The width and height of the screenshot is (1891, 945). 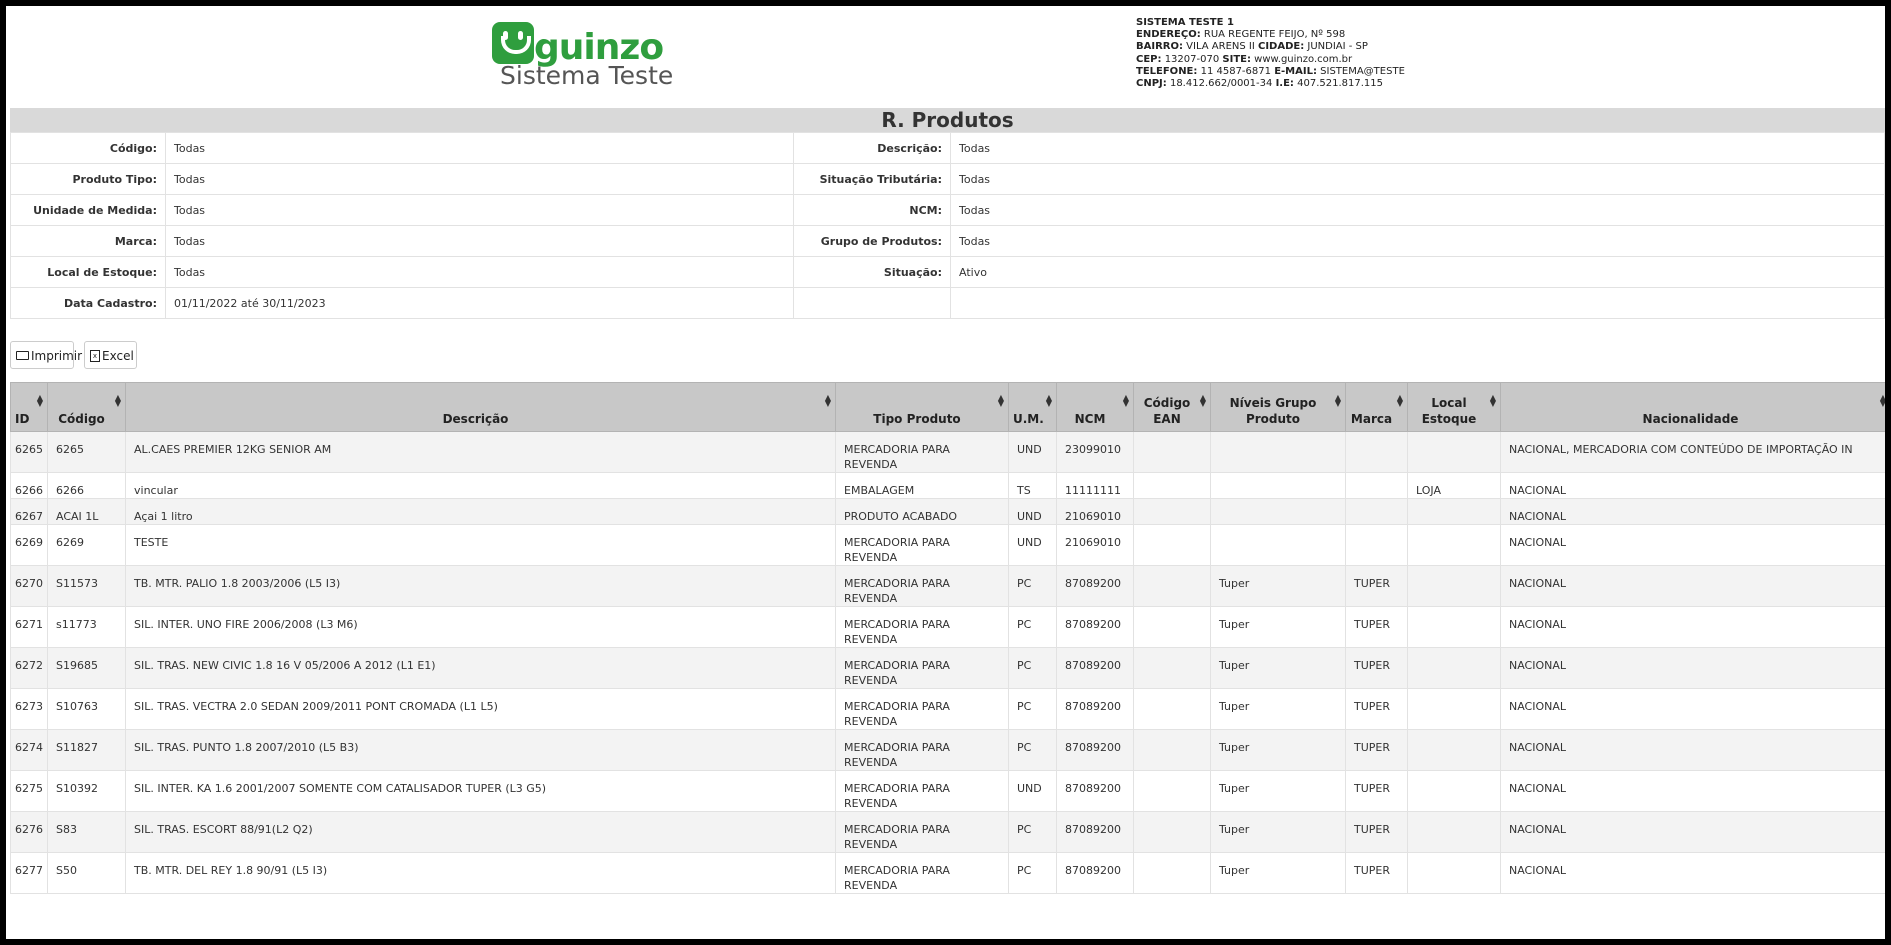 I want to click on column-header-label: Código EAN, so click(x=1167, y=411).